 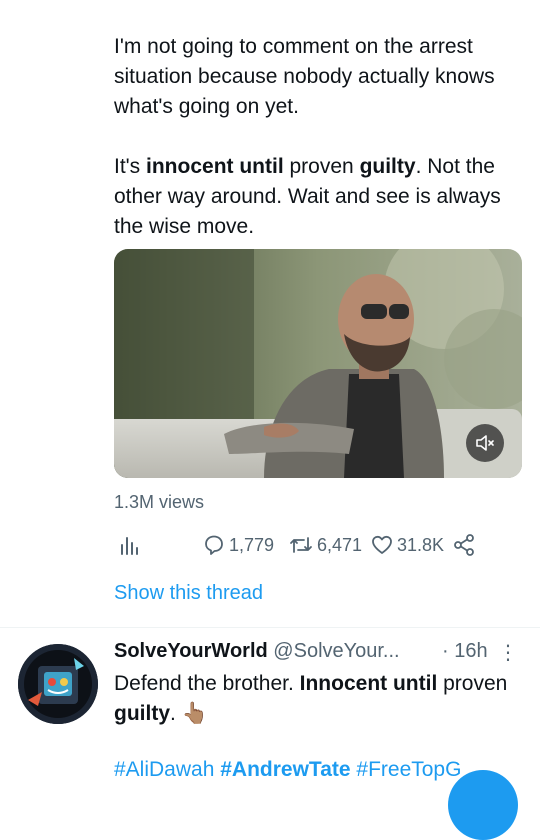 What do you see at coordinates (270, 627) in the screenshot?
I see `divider` at bounding box center [270, 627].